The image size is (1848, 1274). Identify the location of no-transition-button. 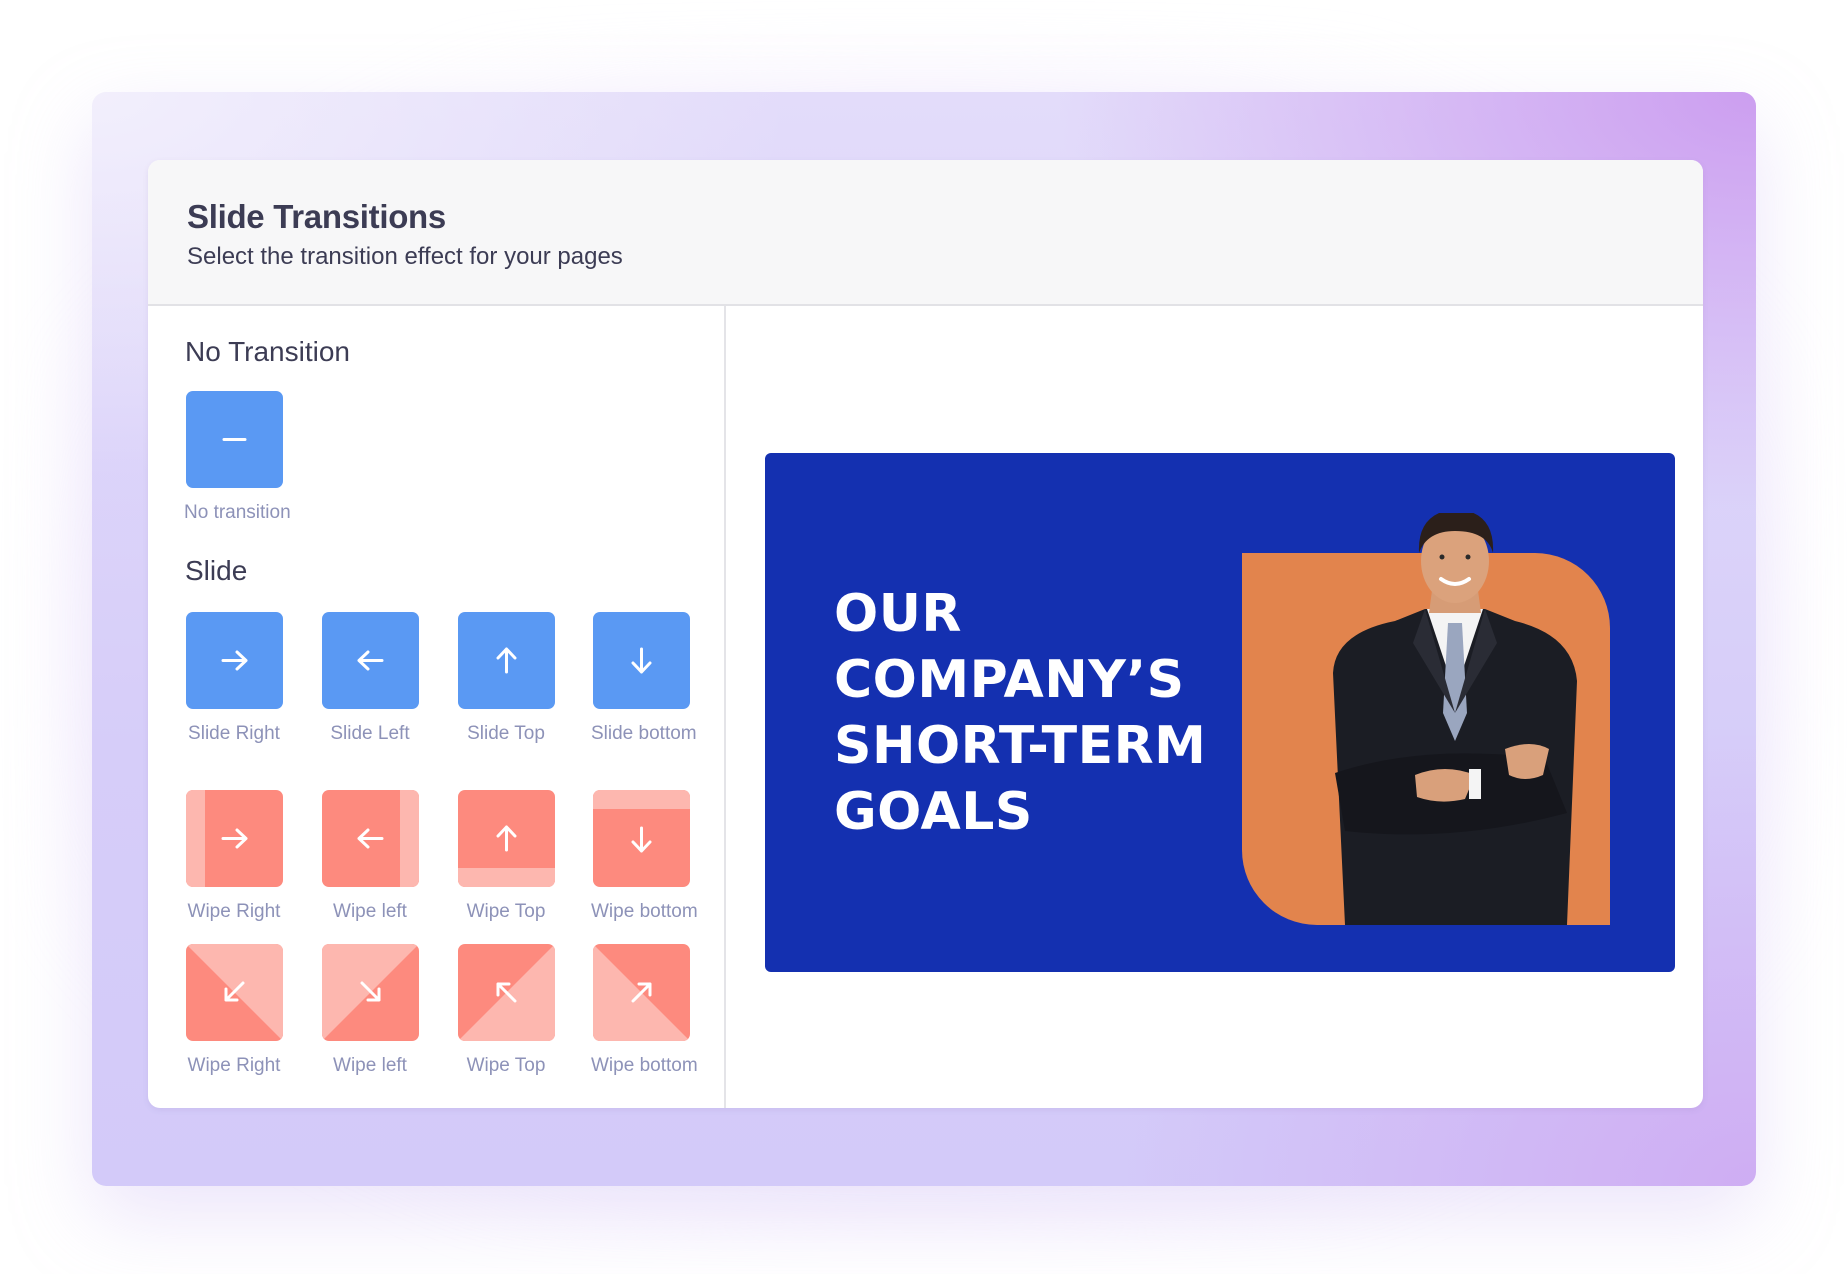
(234, 439).